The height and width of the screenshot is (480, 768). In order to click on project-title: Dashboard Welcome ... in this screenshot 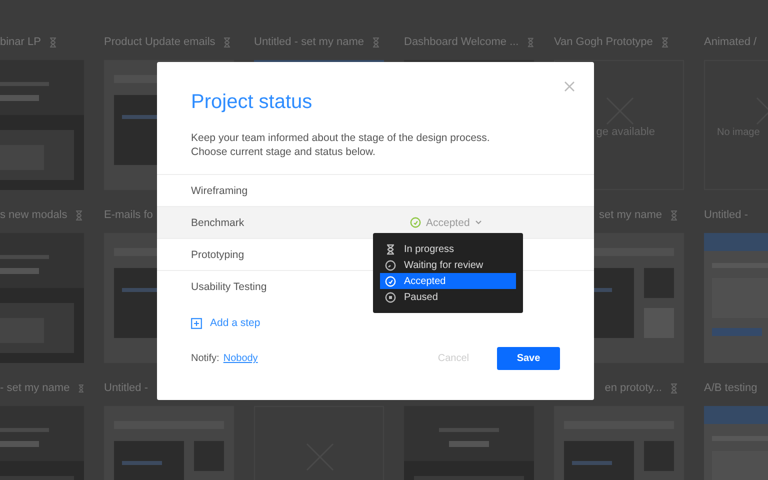, I will do `click(461, 42)`.